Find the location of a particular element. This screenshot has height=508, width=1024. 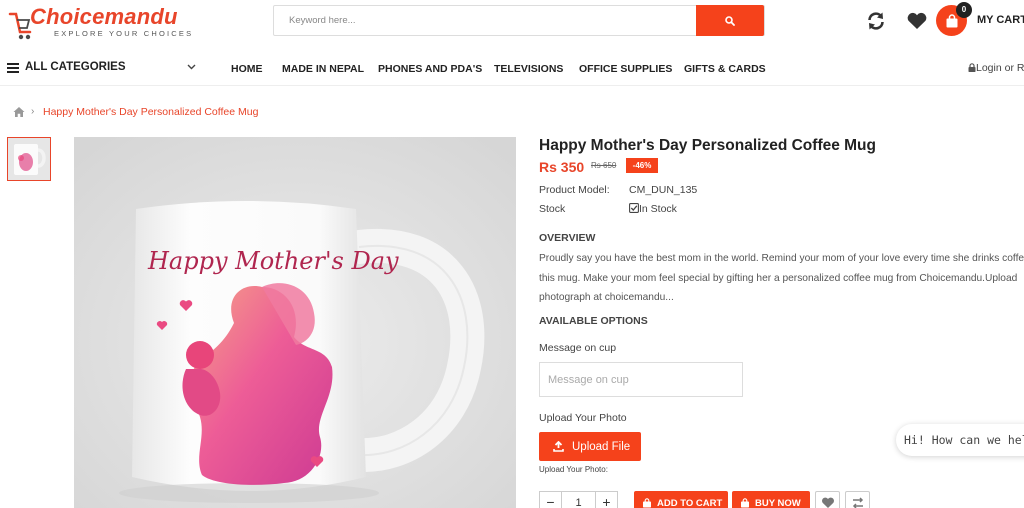

search-button is located at coordinates (730, 20).